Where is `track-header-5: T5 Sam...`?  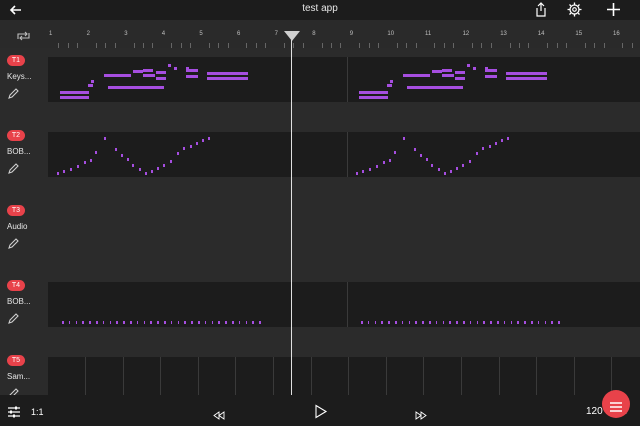 track-header-5: T5 Sam... is located at coordinates (24, 375).